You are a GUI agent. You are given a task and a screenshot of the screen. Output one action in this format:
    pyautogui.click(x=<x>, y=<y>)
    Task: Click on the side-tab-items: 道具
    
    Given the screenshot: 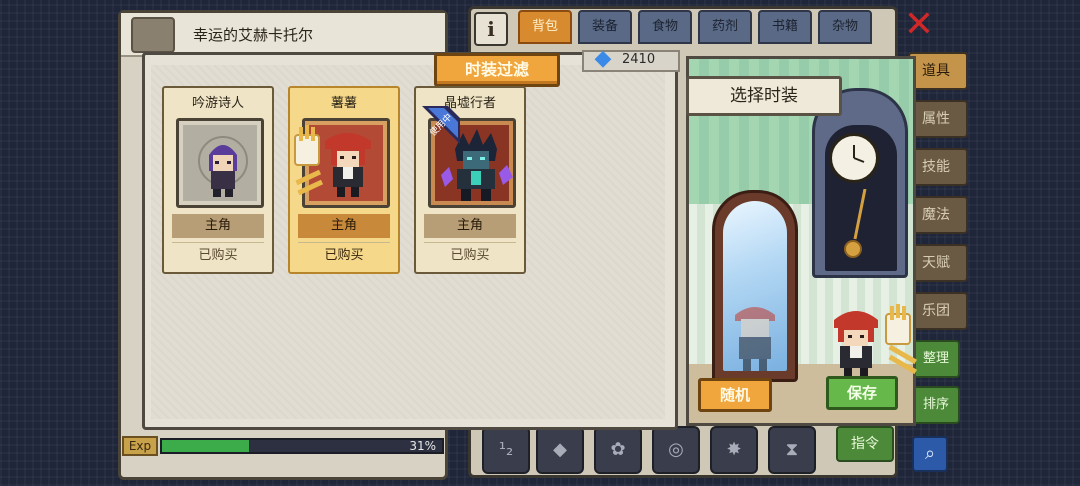 What is the action you would take?
    pyautogui.click(x=938, y=71)
    